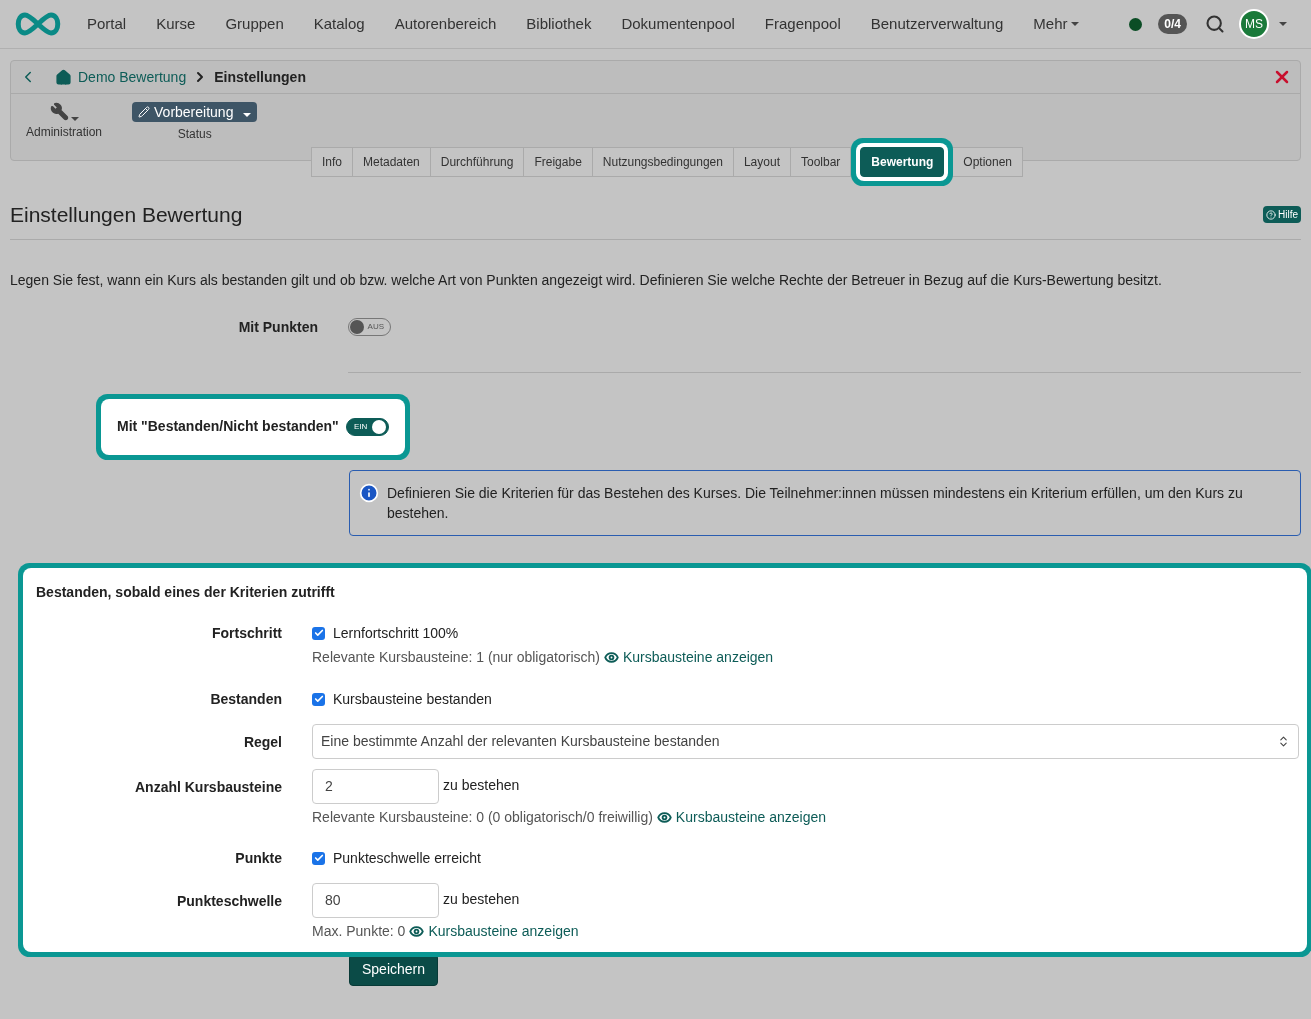  I want to click on toggle-switch: EIN, so click(367, 426).